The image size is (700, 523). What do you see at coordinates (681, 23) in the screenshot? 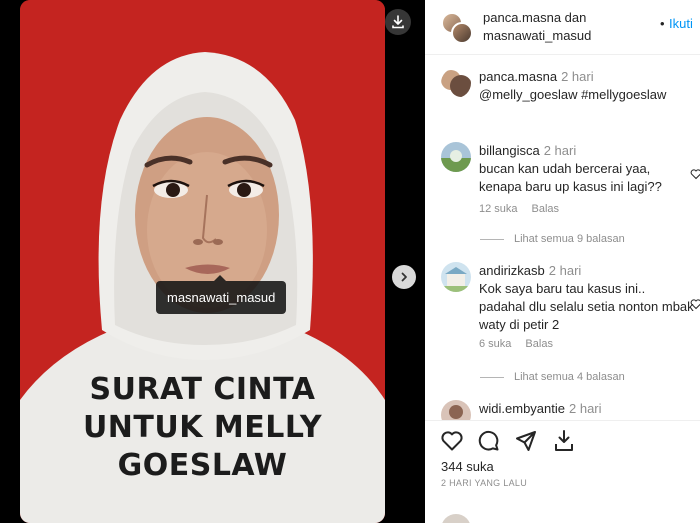
I see `follow-button: Ikuti` at bounding box center [681, 23].